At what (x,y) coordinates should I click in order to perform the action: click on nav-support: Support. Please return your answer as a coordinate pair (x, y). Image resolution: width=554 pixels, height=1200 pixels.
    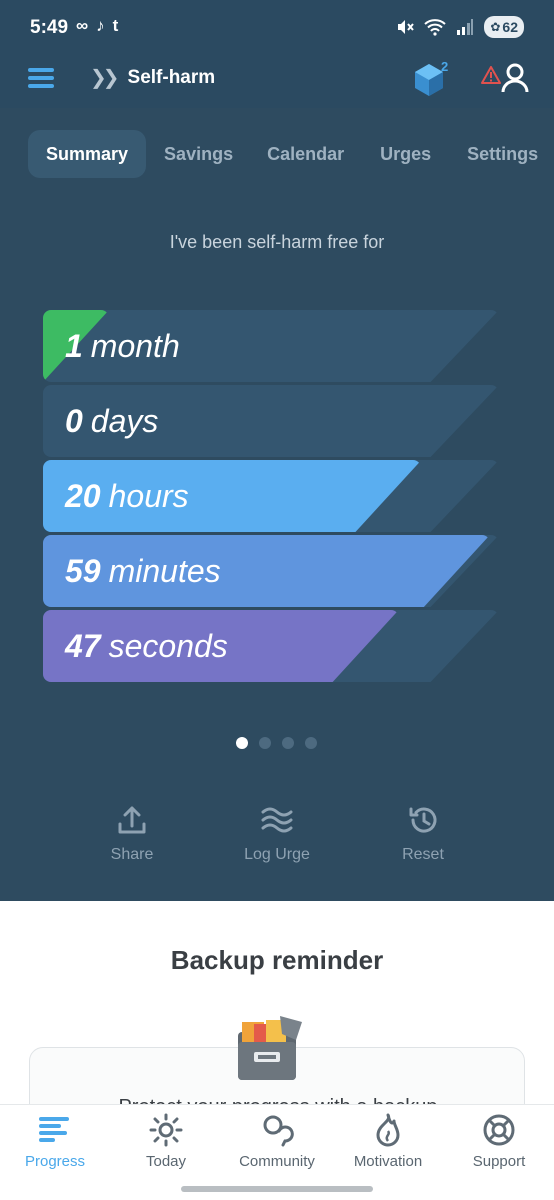
    Looking at the image, I should click on (499, 1137).